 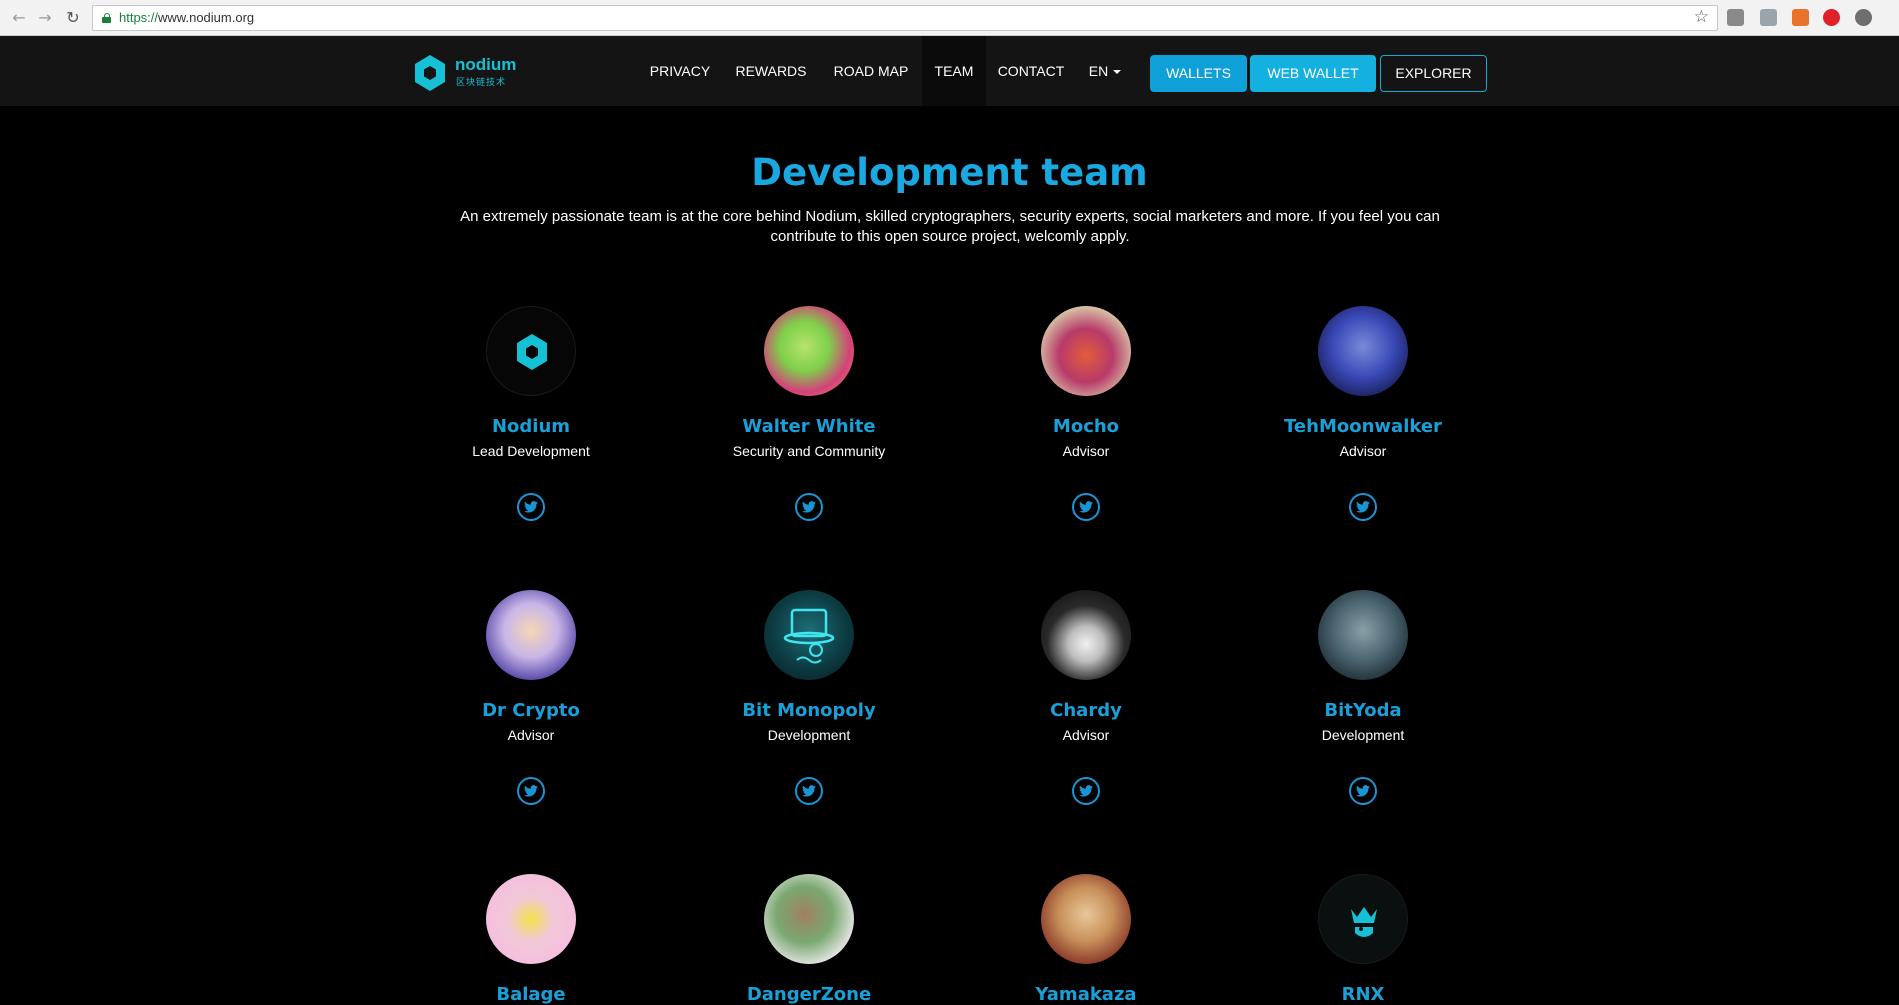 What do you see at coordinates (187, 17) in the screenshot?
I see `url-text: https://www.nodium.org` at bounding box center [187, 17].